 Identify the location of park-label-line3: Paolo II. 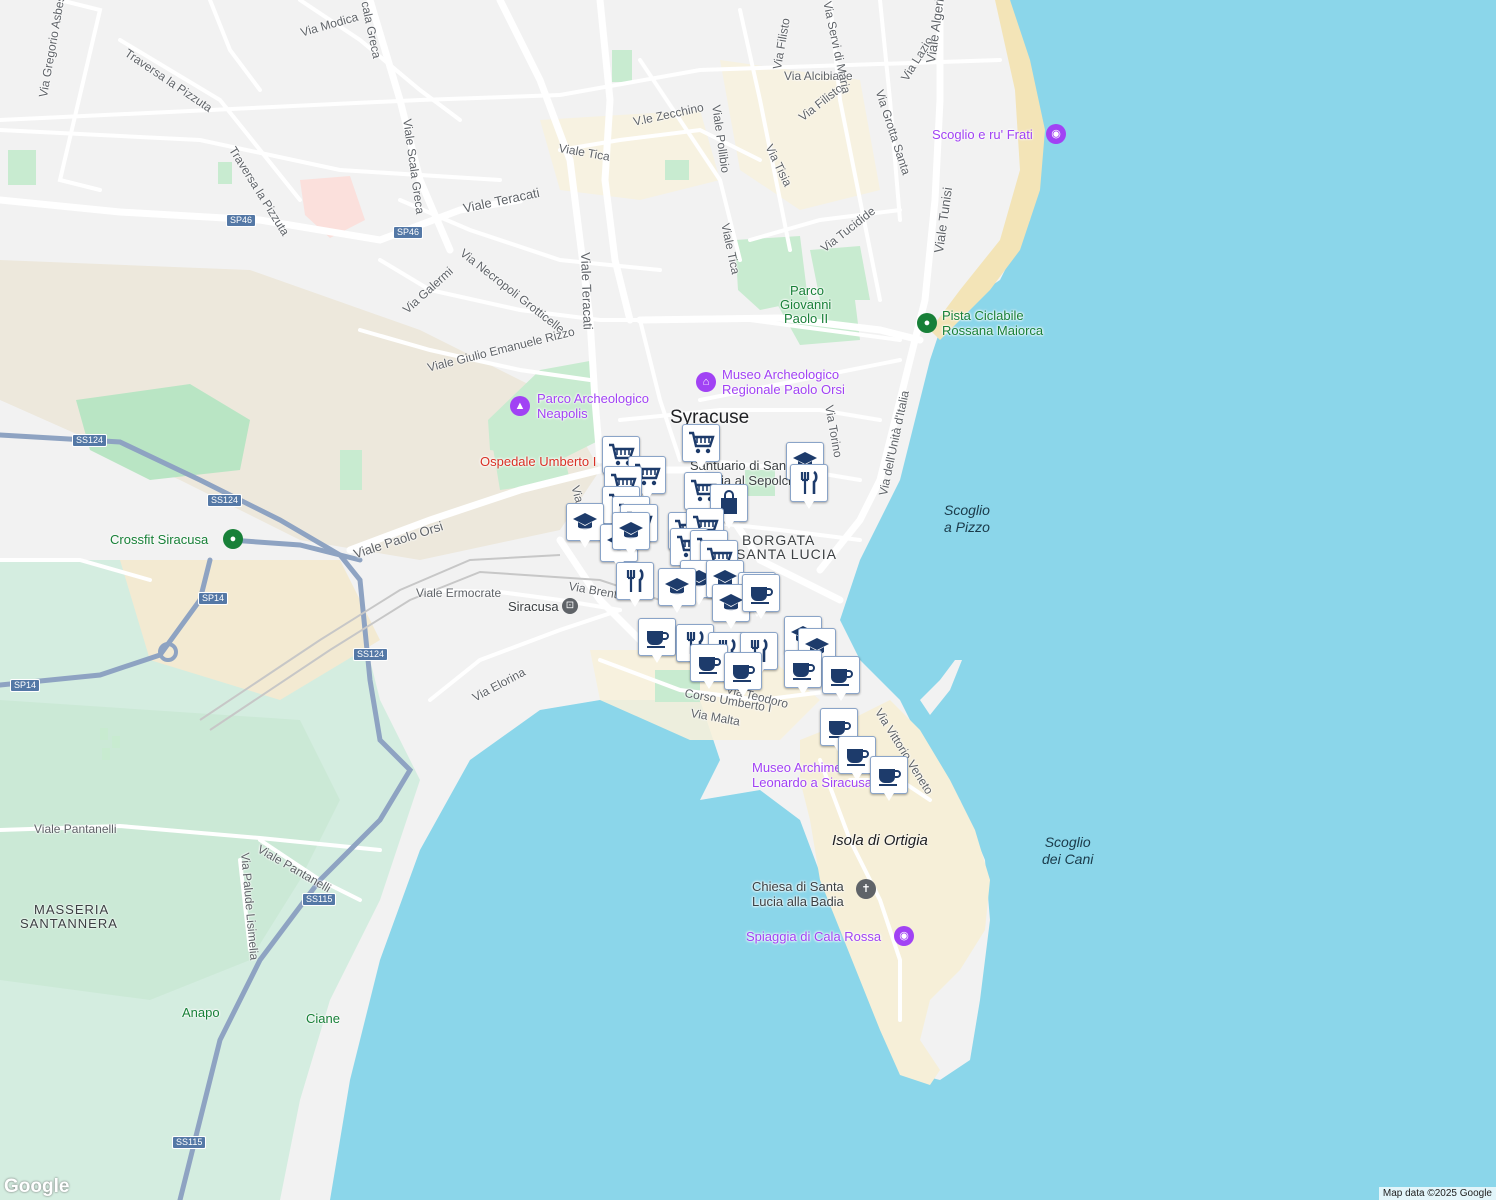
(806, 318).